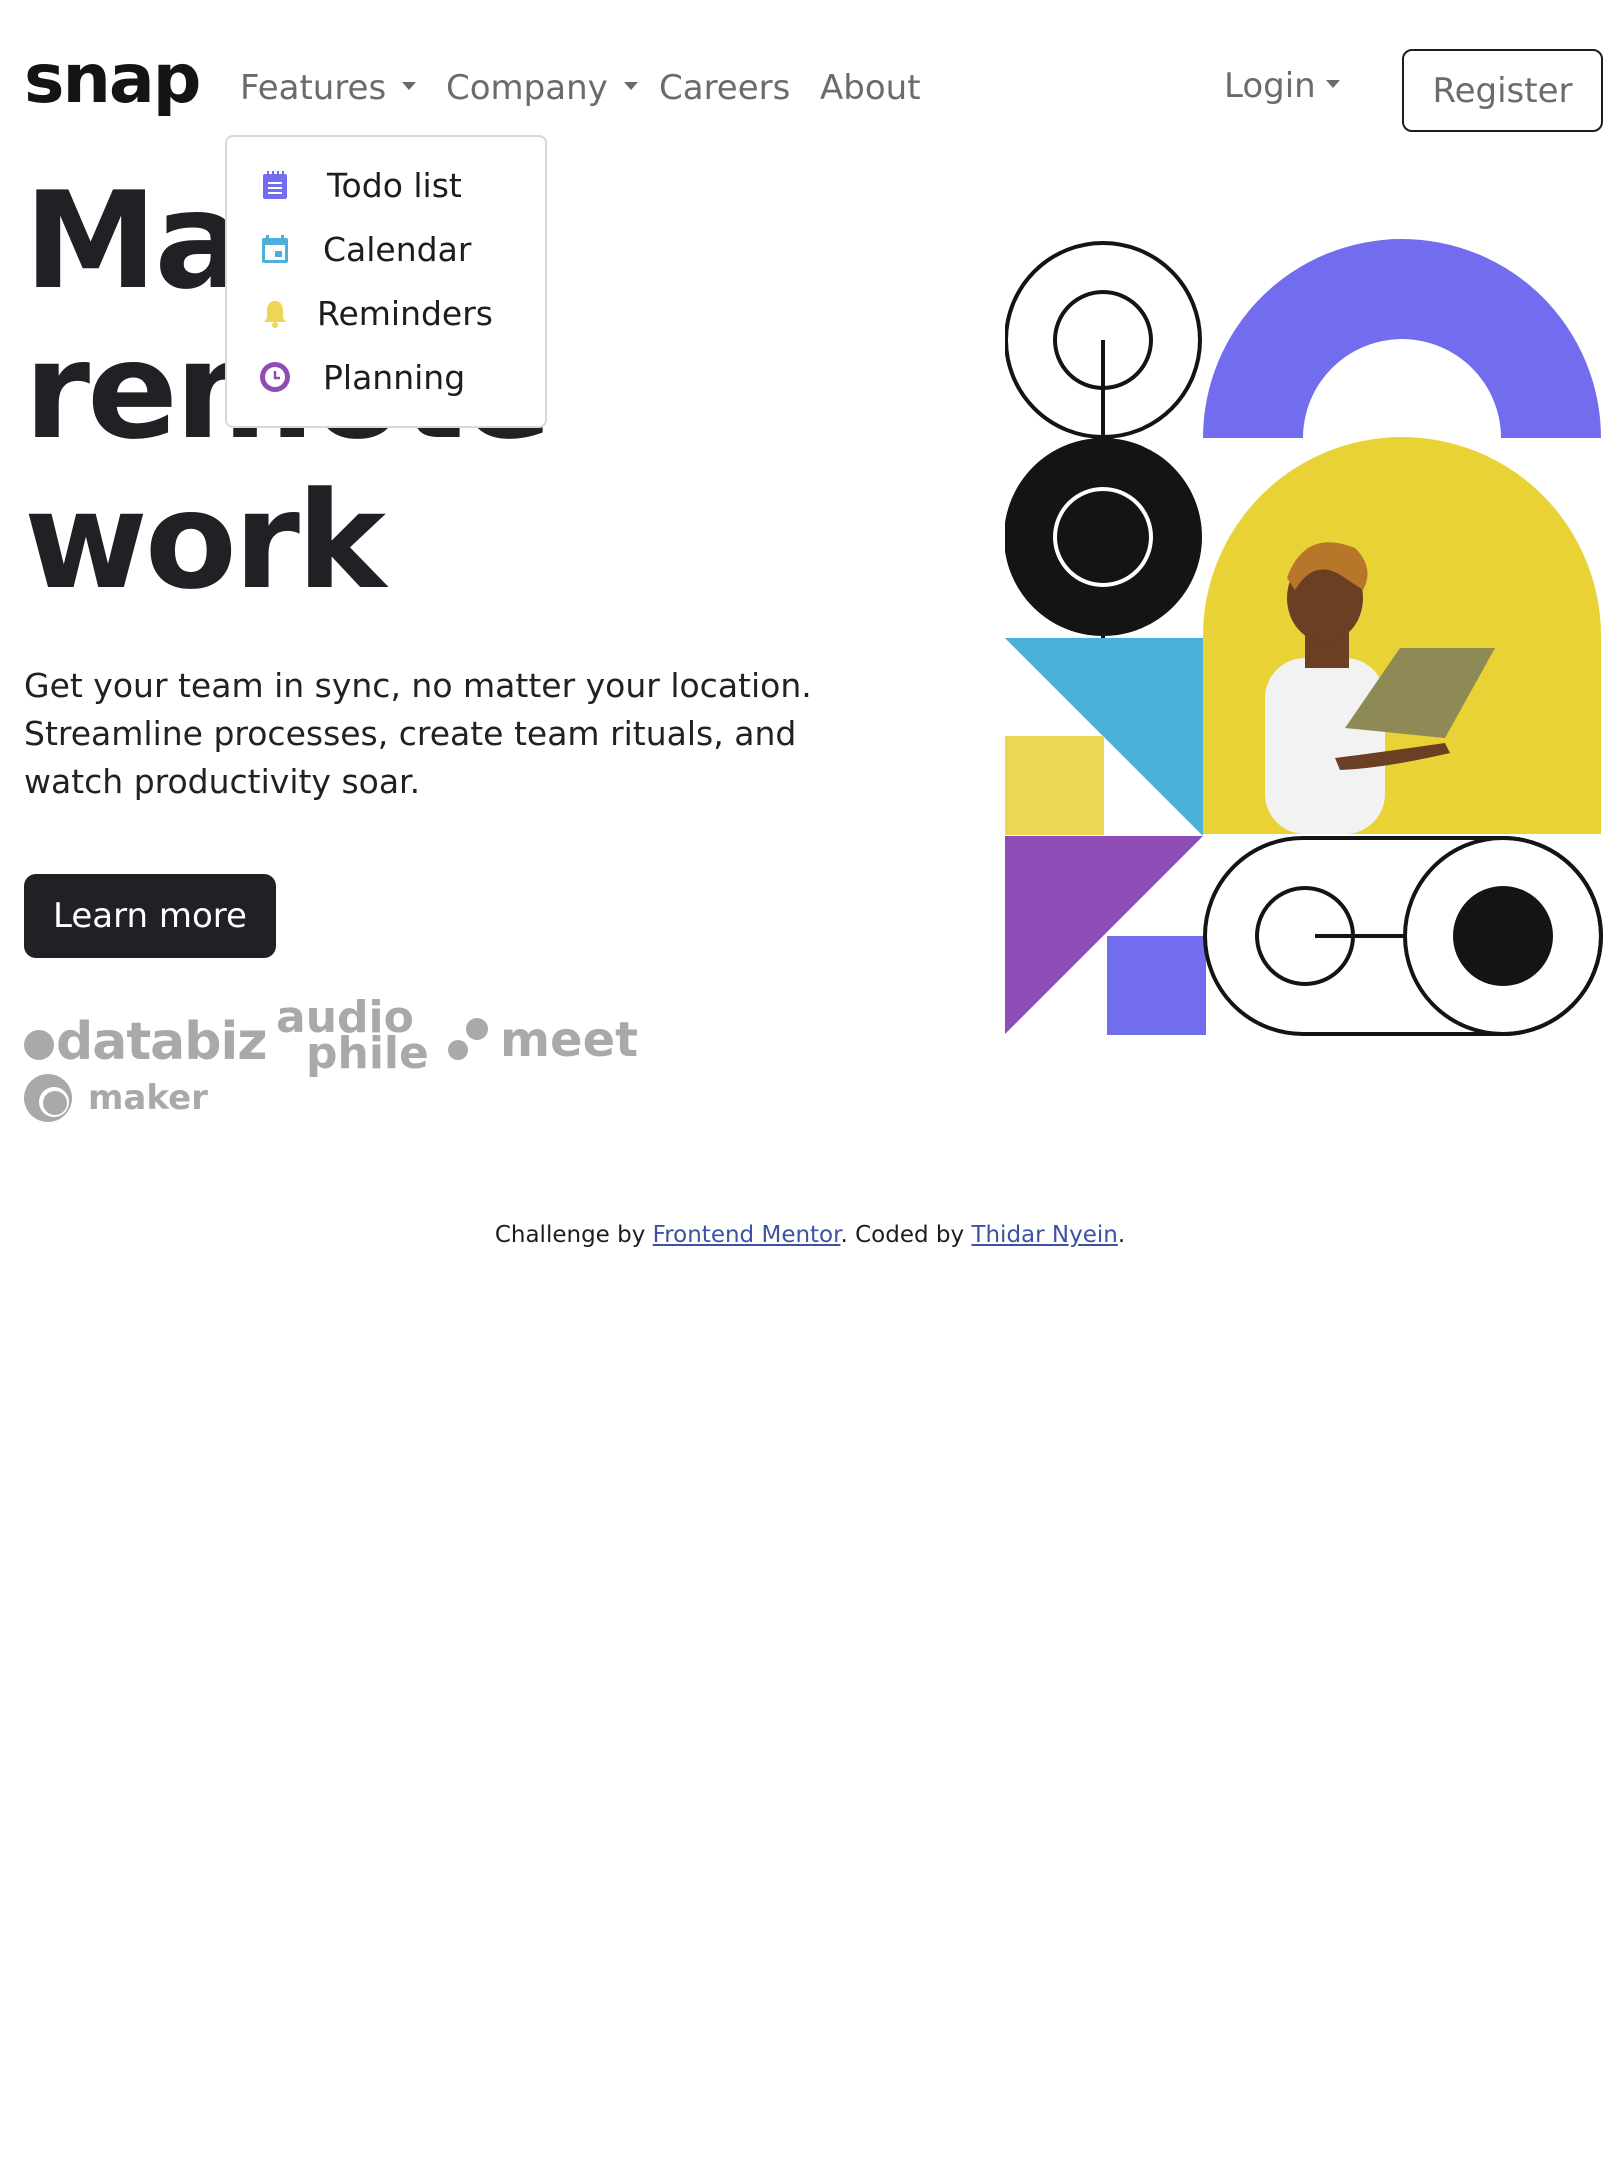 This screenshot has width=1620, height=2160. What do you see at coordinates (458, 1050) in the screenshot?
I see `meet-dot-small-icon` at bounding box center [458, 1050].